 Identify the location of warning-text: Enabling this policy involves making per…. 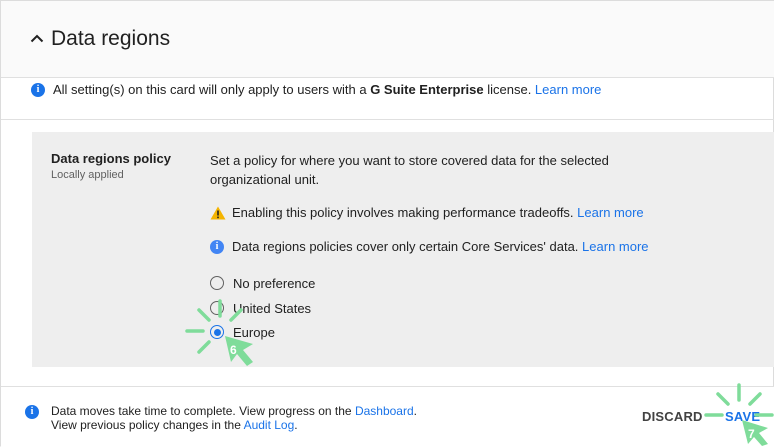
(405, 212).